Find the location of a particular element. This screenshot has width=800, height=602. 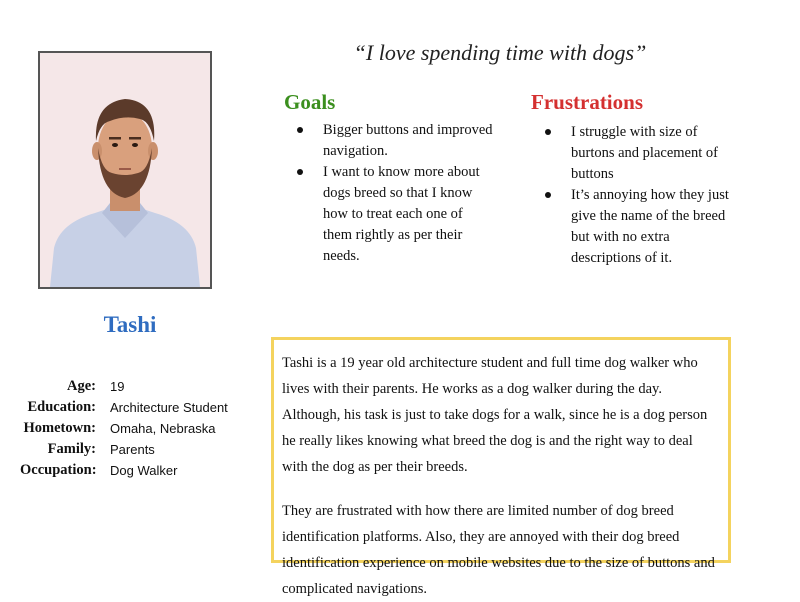

list-item: Bigger buttons and improved navigation. is located at coordinates (395, 141).